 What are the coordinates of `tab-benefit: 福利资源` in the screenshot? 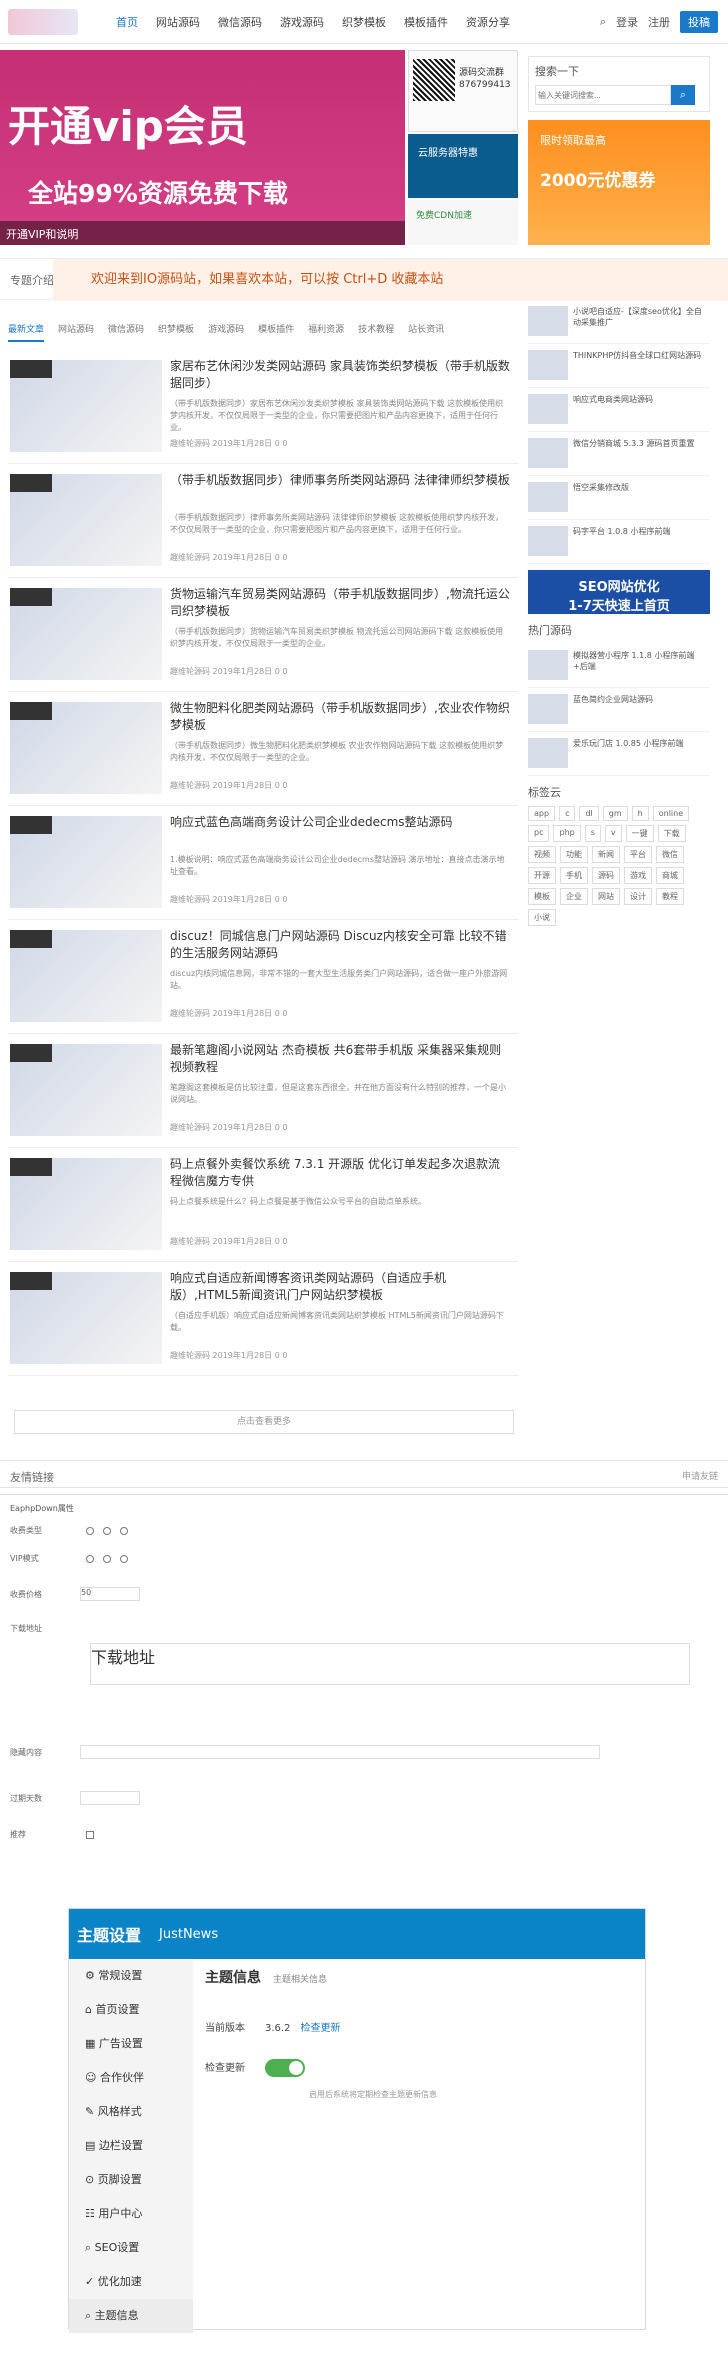 It's located at (326, 332).